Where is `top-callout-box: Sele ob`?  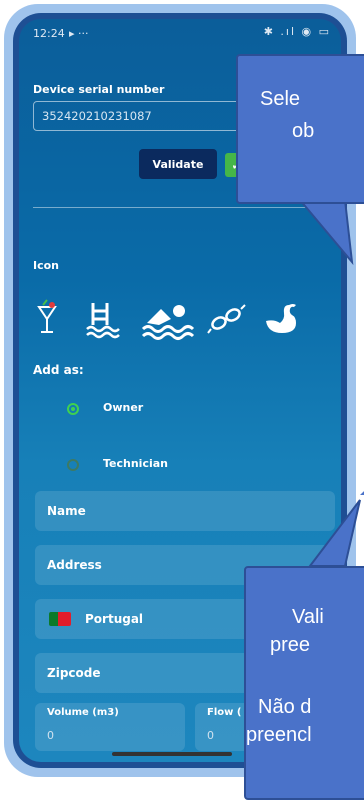 top-callout-box: Sele ob is located at coordinates (300, 129).